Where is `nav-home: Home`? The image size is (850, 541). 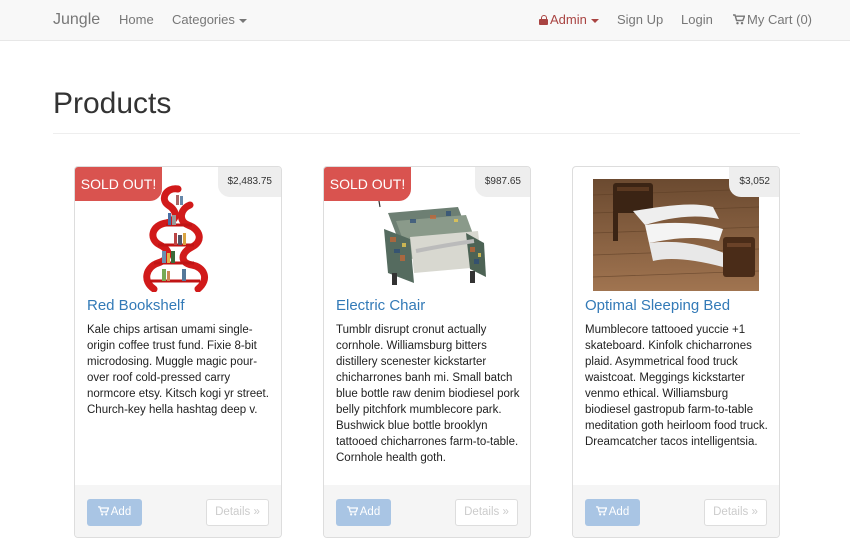 nav-home: Home is located at coordinates (136, 20).